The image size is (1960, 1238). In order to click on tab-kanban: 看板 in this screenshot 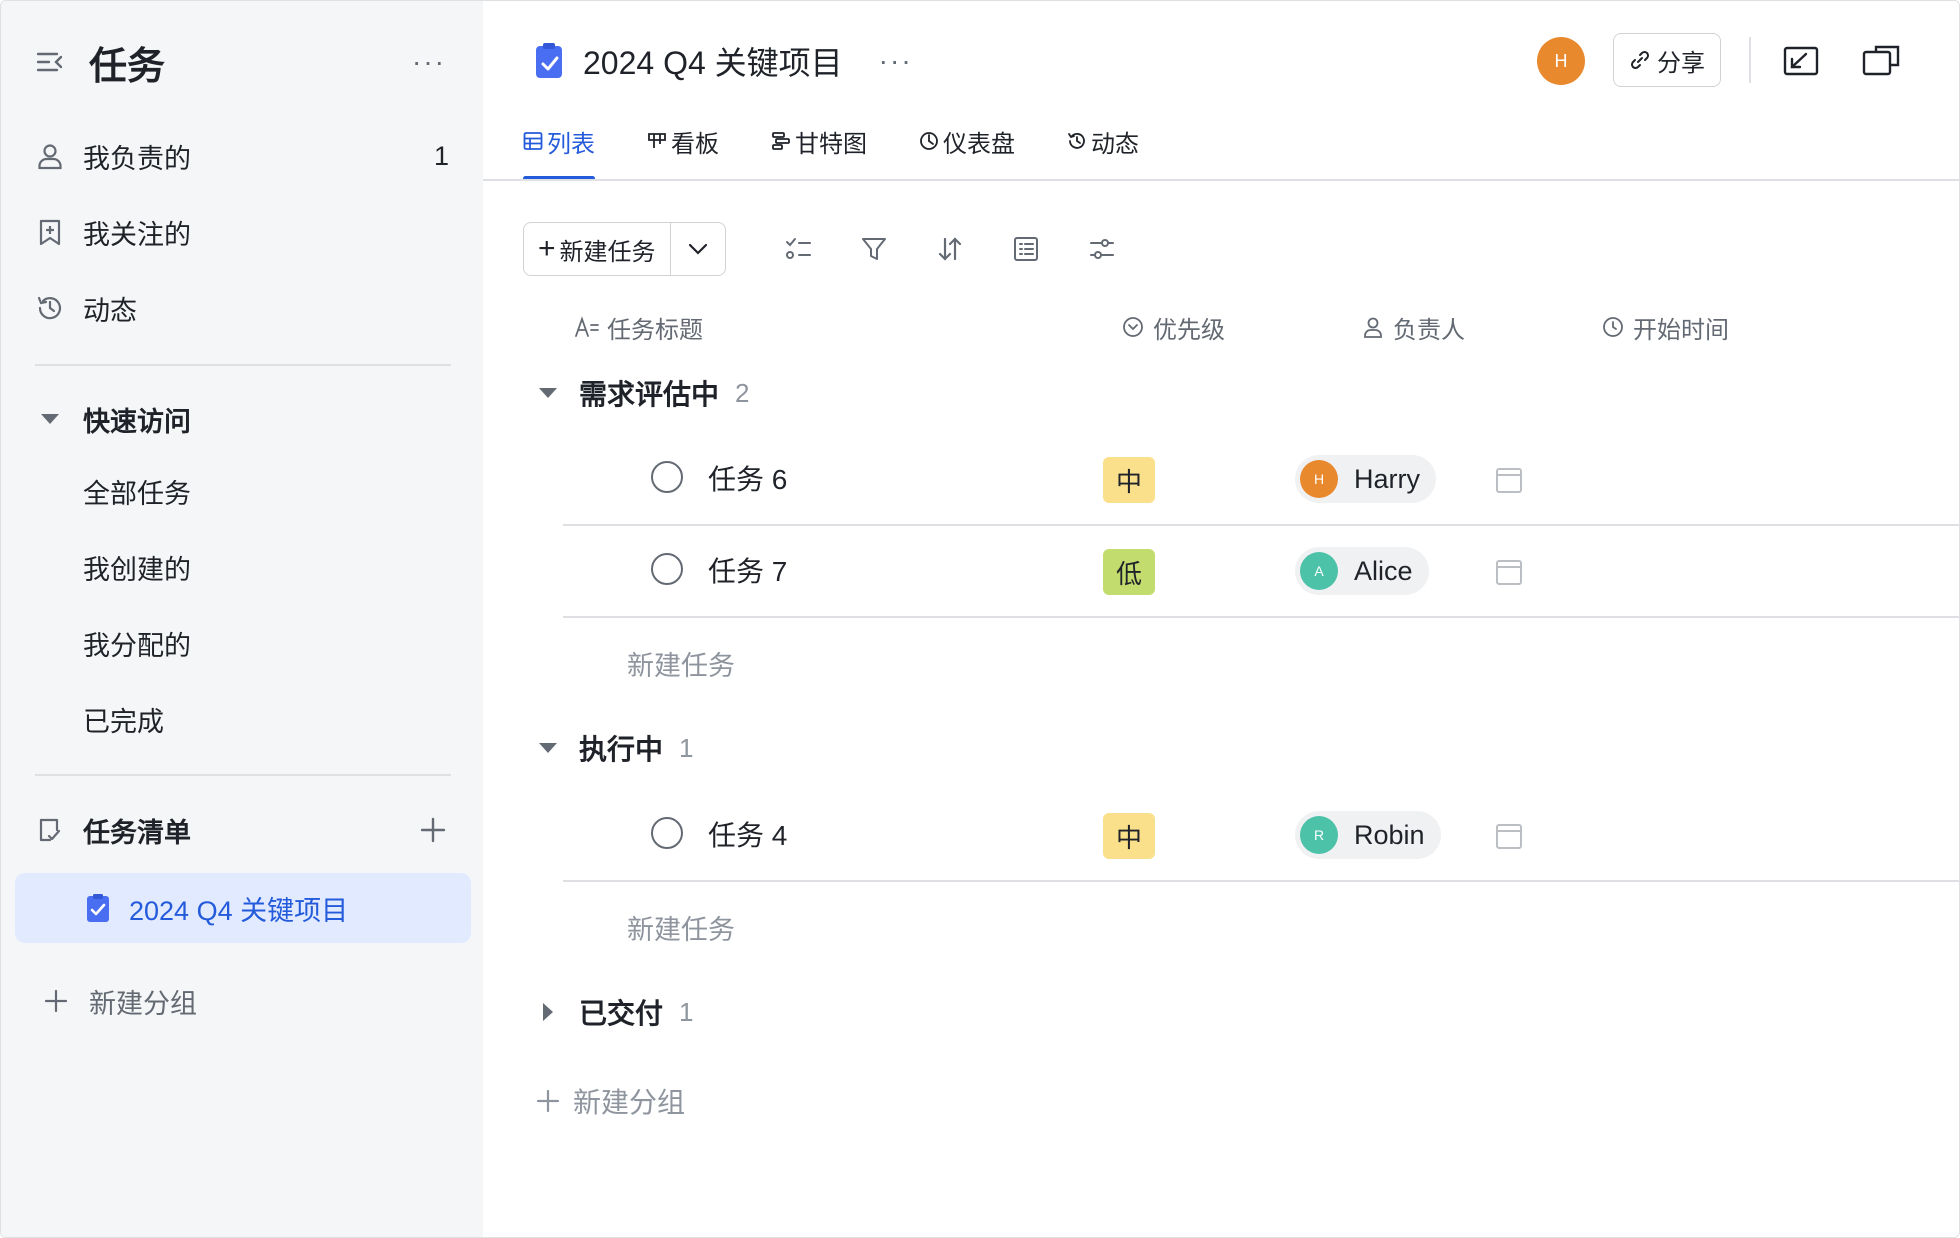, I will do `click(683, 141)`.